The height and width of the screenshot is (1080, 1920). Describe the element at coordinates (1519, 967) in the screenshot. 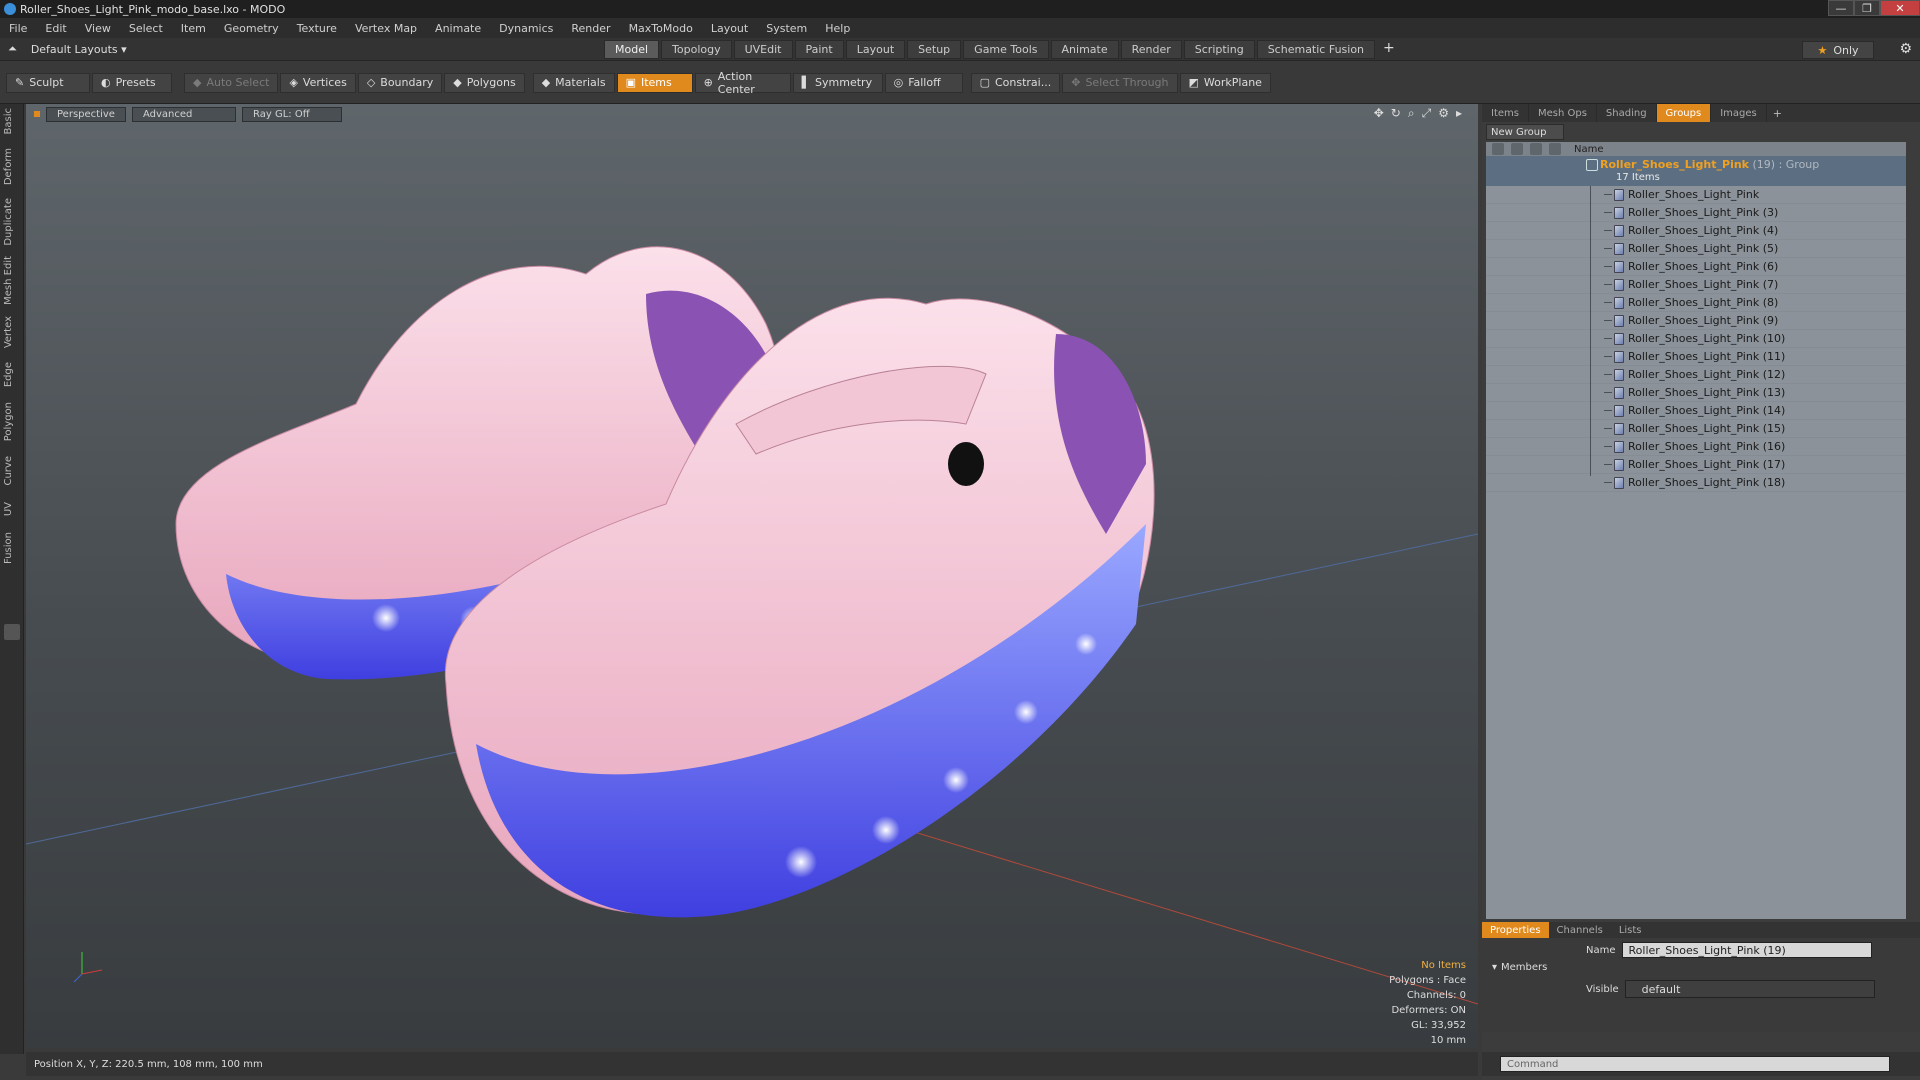

I see `members-row: ▾ Members` at that location.